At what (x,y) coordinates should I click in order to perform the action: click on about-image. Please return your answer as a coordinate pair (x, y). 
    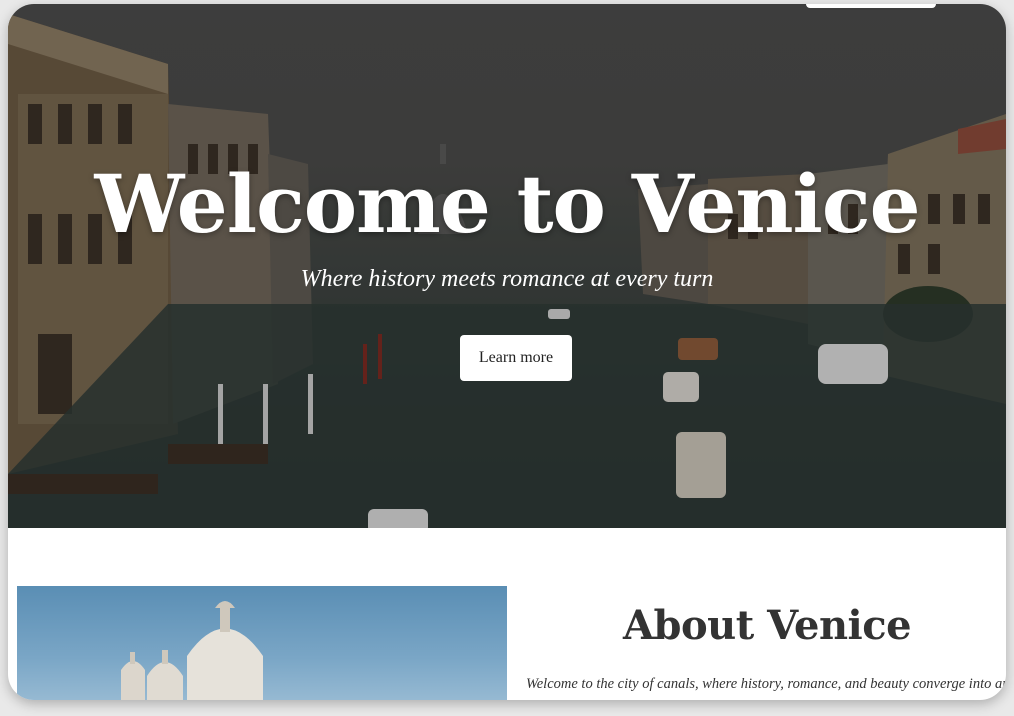
    Looking at the image, I should click on (262, 643).